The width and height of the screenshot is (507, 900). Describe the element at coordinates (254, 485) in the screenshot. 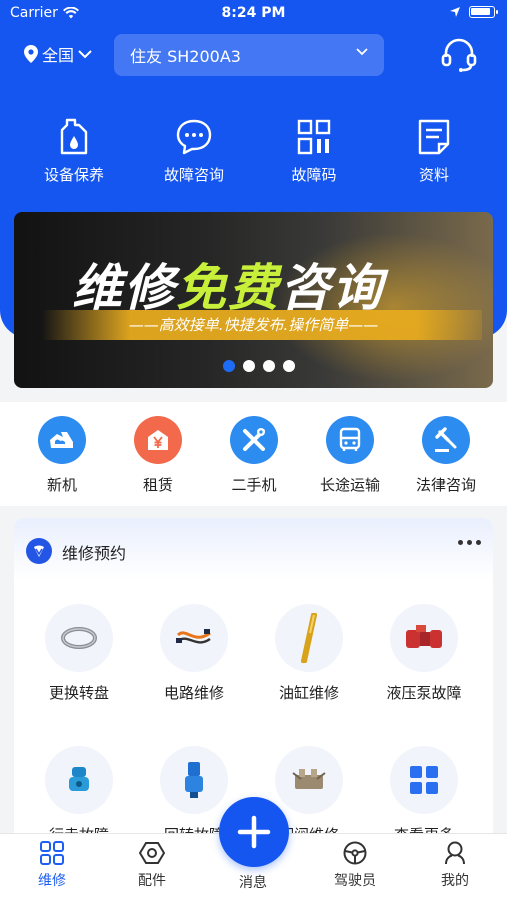

I see `service-label: 二手机` at that location.